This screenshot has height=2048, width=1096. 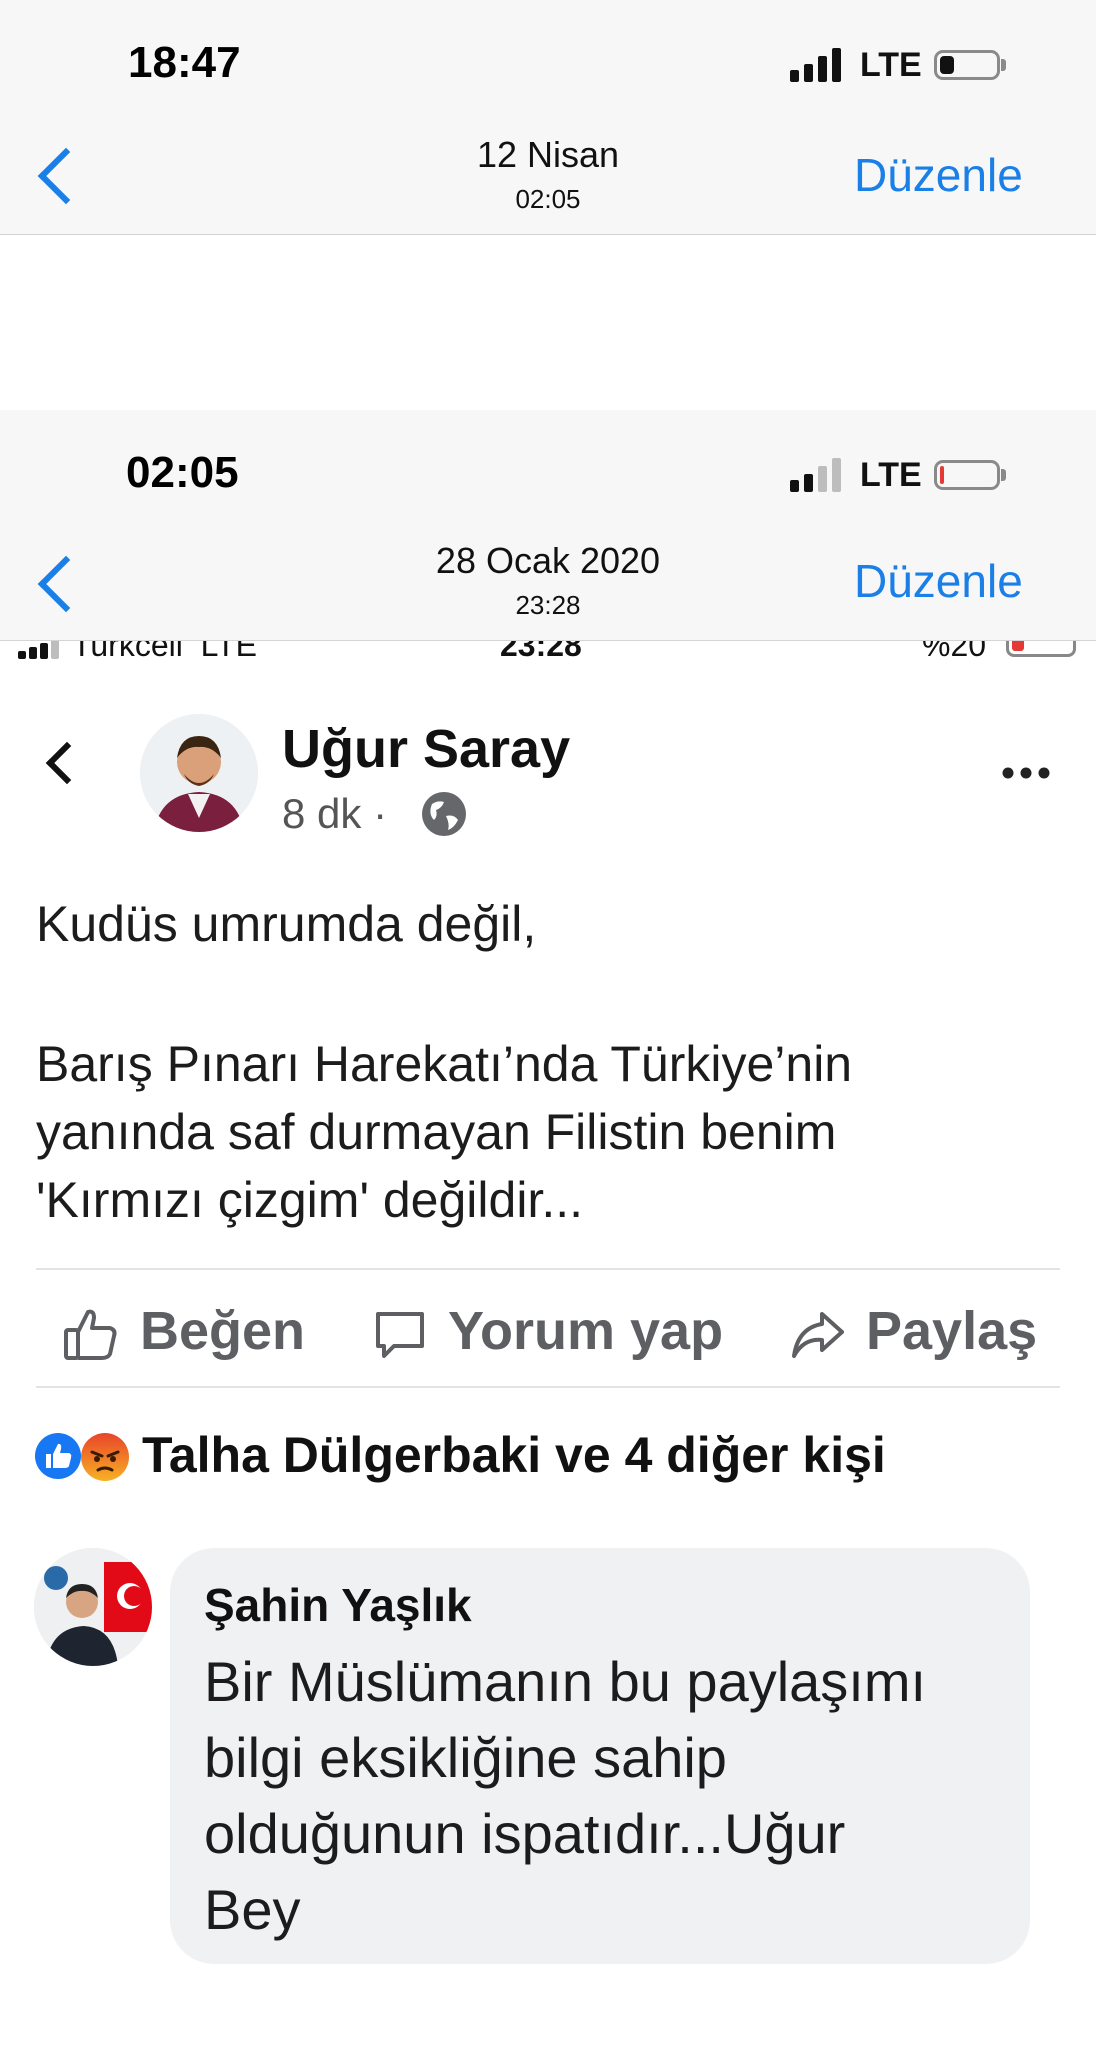 I want to click on status-time: 18:47, so click(x=184, y=62).